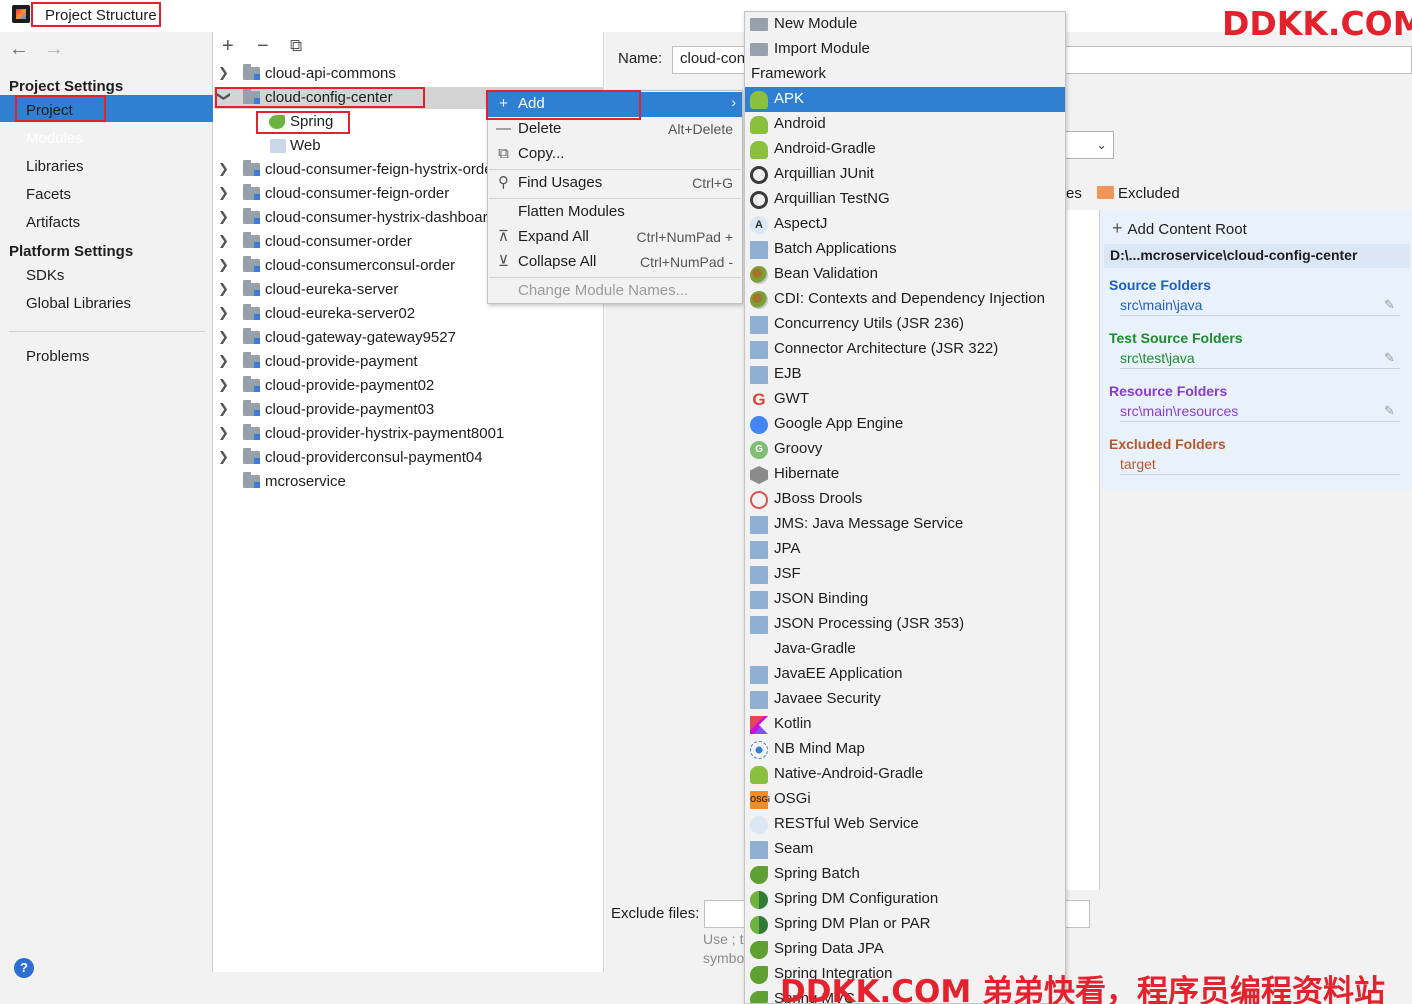 This screenshot has height=1004, width=1412. Describe the element at coordinates (615, 237) in the screenshot. I see `menu-item-expand-all: ⊼ Expand All Ctrl+NumPad +` at that location.